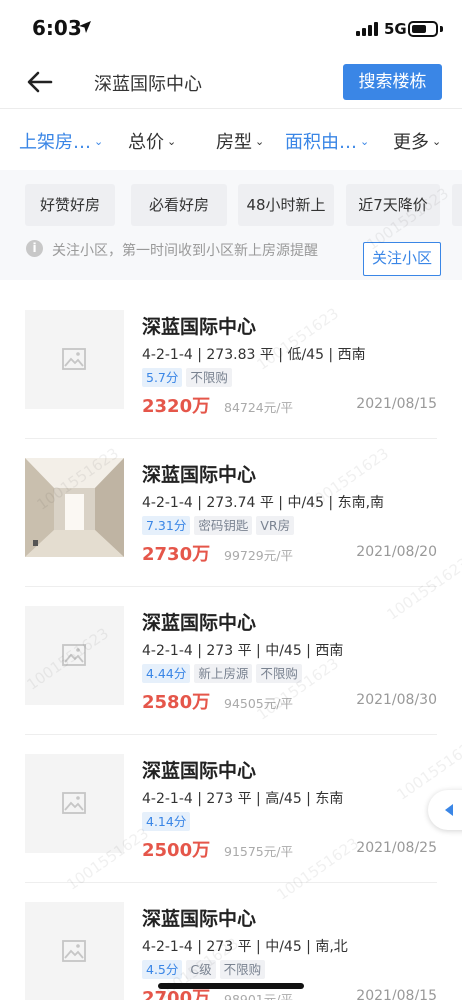  Describe the element at coordinates (449, 810) in the screenshot. I see `triangle-left-icon` at that location.